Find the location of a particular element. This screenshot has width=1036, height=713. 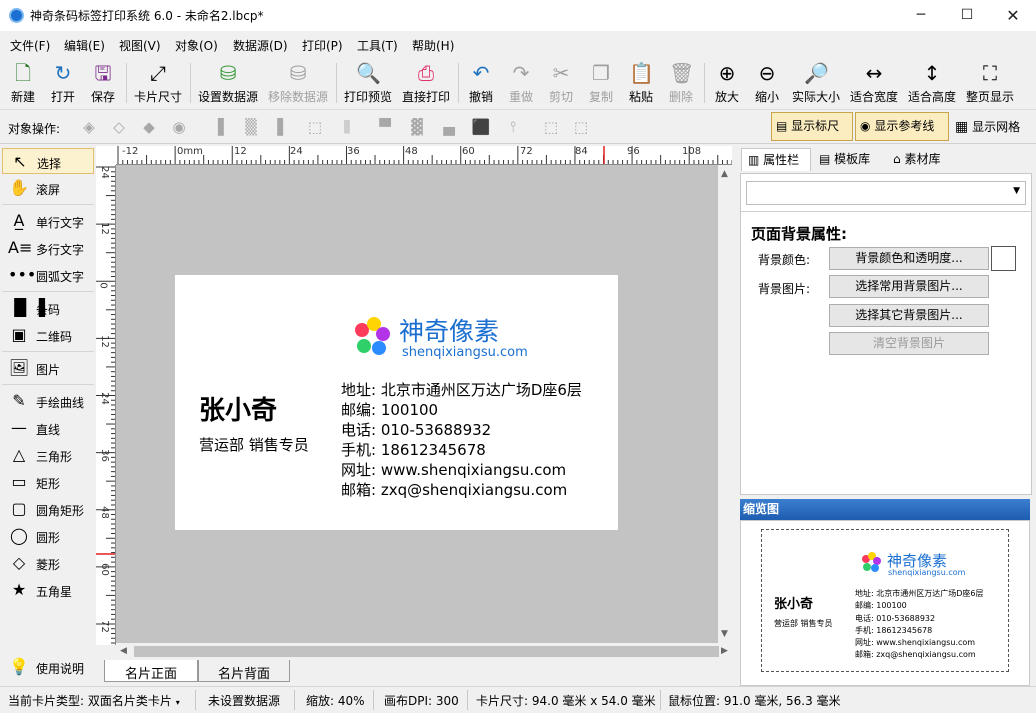

tool-rectangle: ▭ 矩形 is located at coordinates (48, 482).